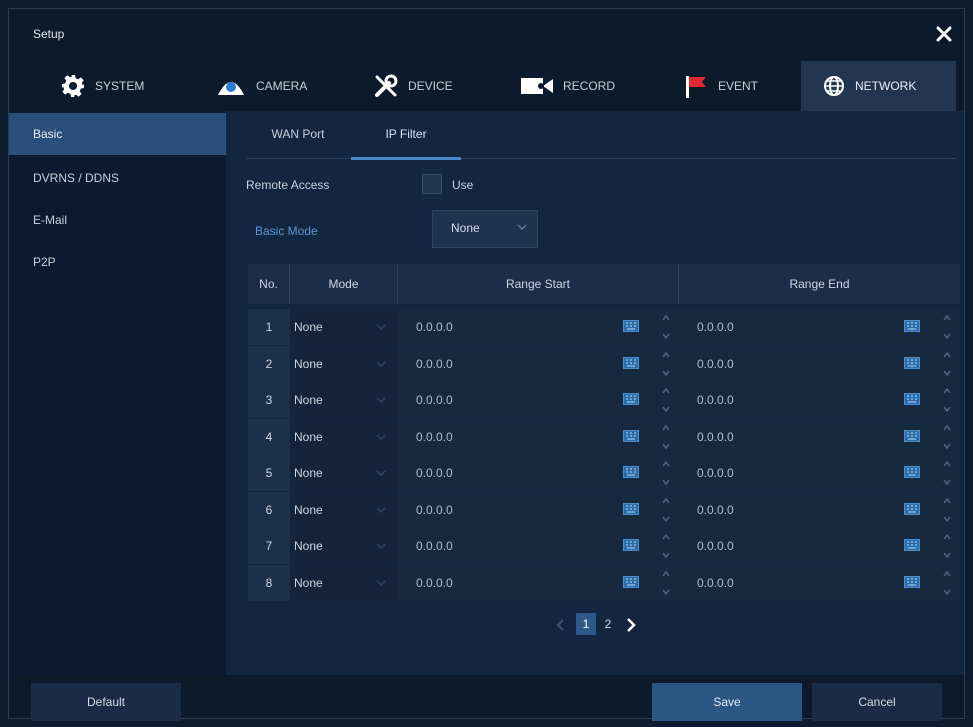 This screenshot has height=727, width=973. I want to click on window-title: Setup, so click(49, 34).